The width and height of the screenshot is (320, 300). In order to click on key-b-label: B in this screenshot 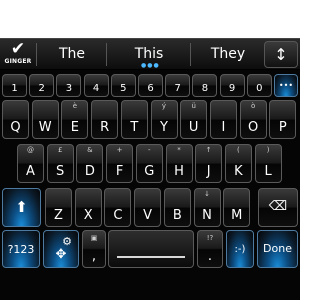, I will do `click(177, 215)`.